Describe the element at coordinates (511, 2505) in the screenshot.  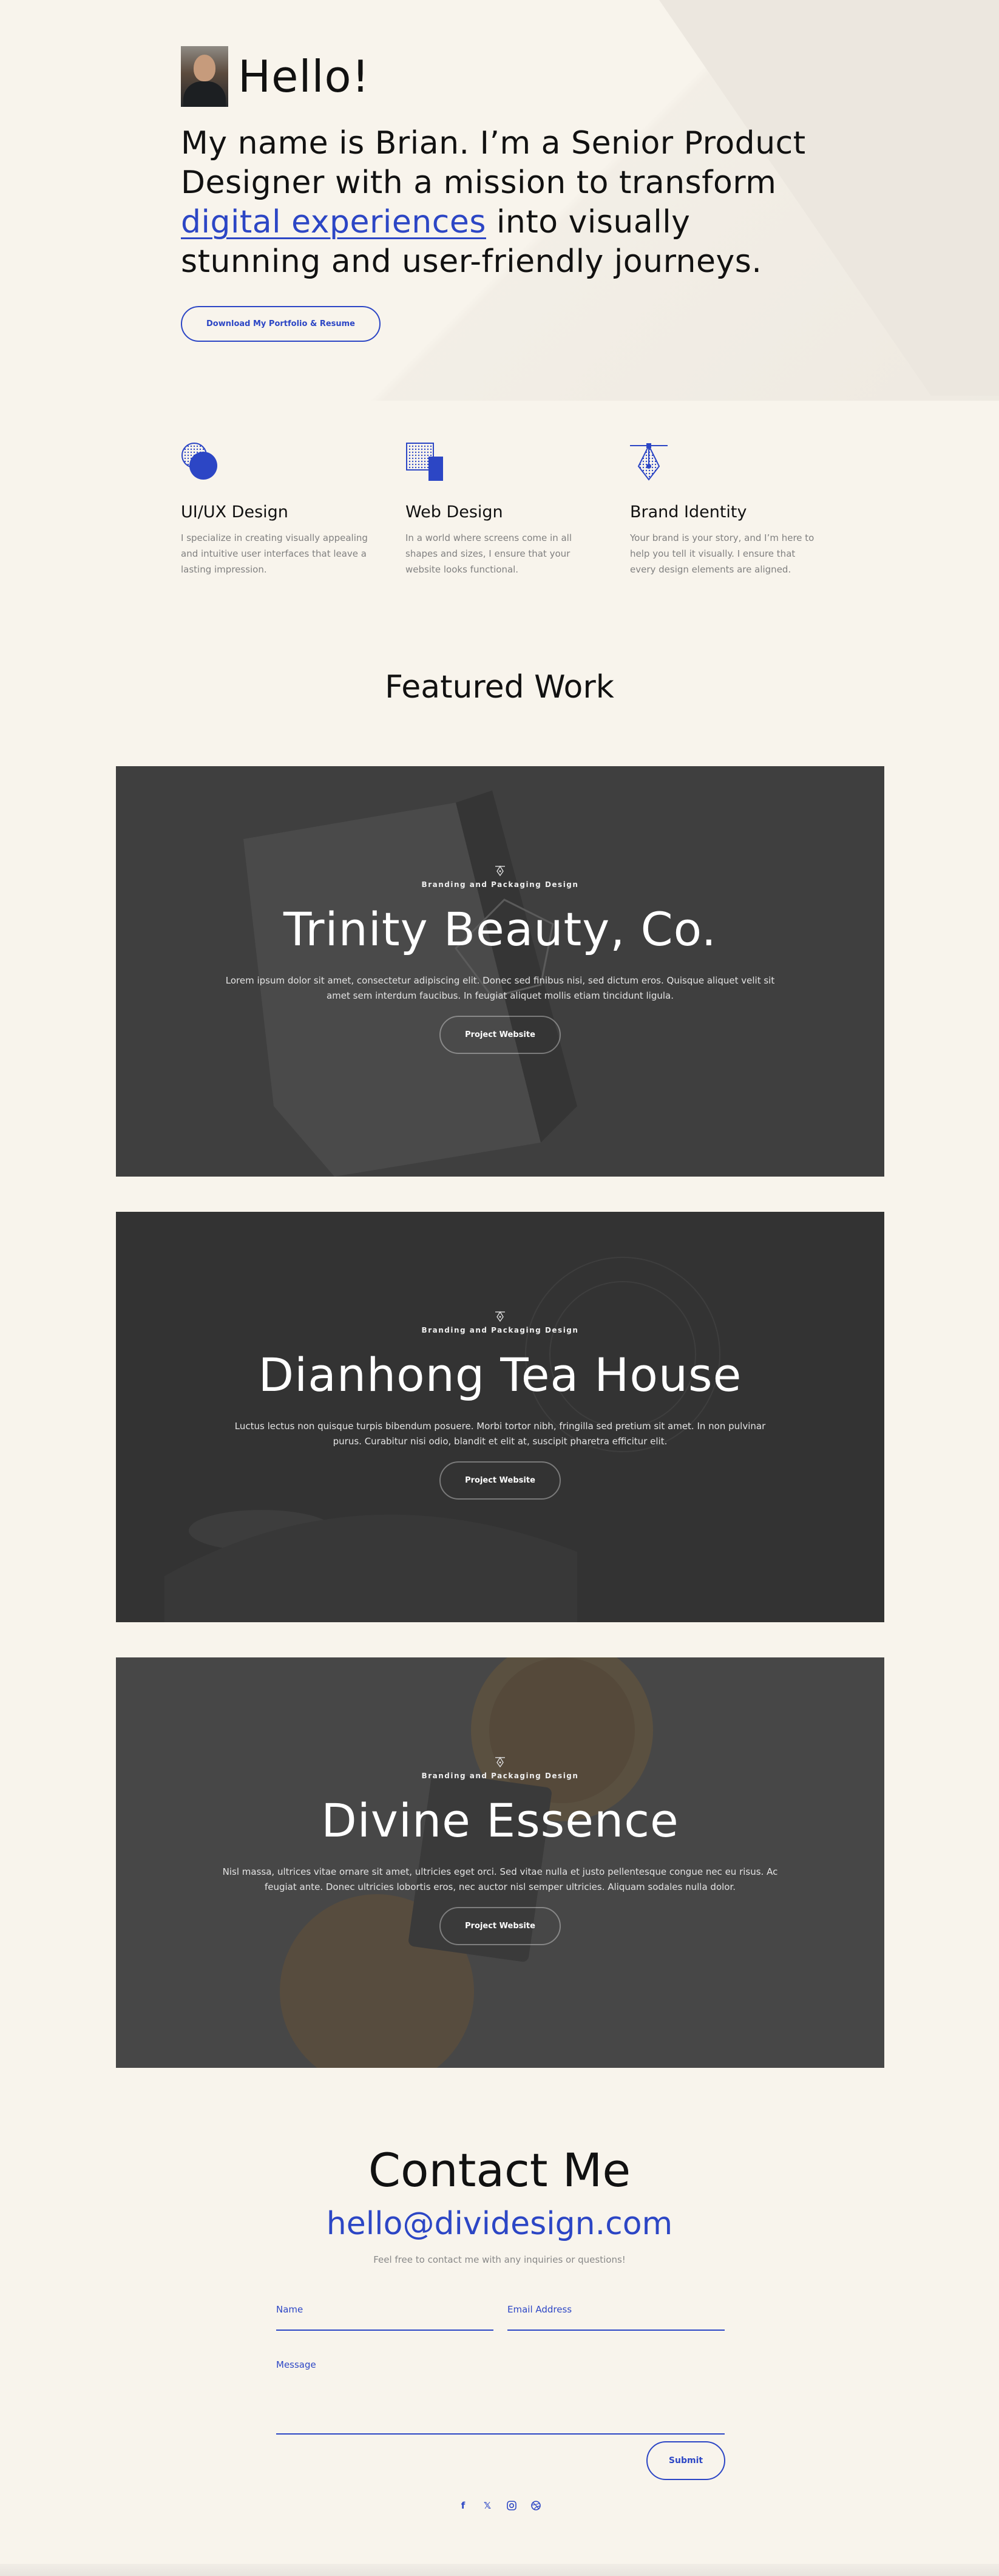
I see `instagram-icon` at that location.